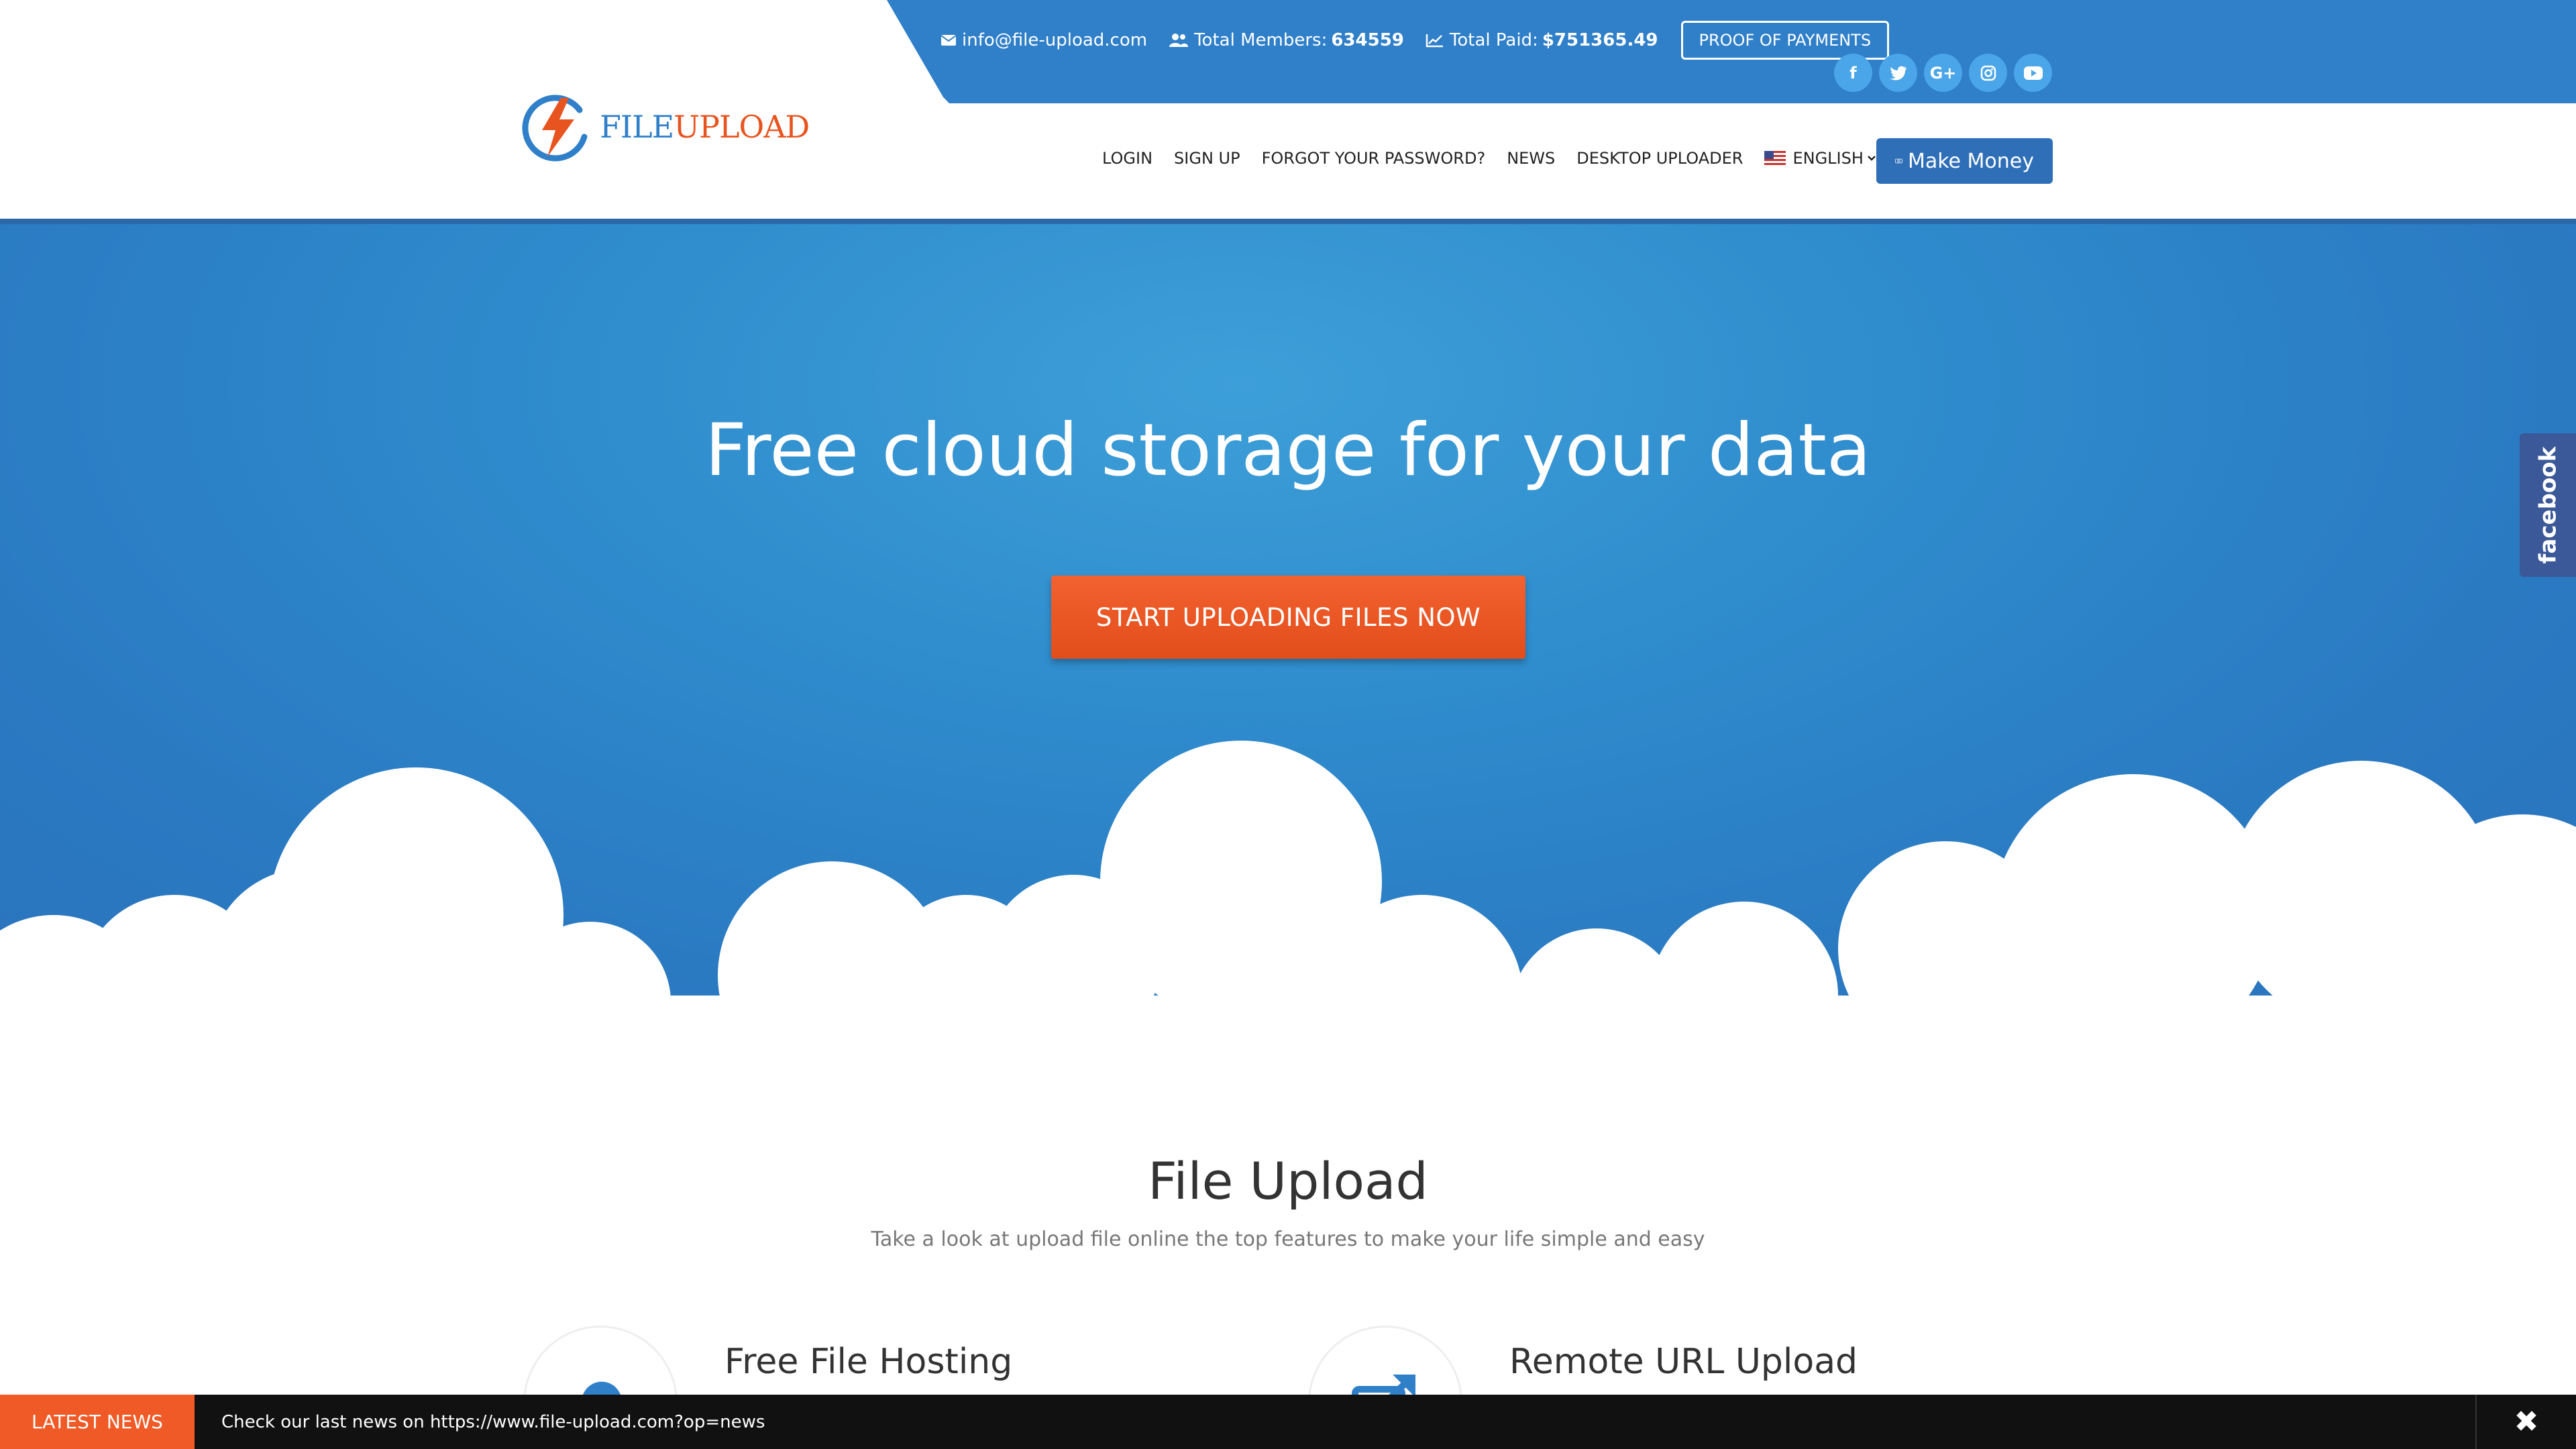 The height and width of the screenshot is (1449, 2576). I want to click on hero-title: Free cloud storage for your data, so click(1288, 450).